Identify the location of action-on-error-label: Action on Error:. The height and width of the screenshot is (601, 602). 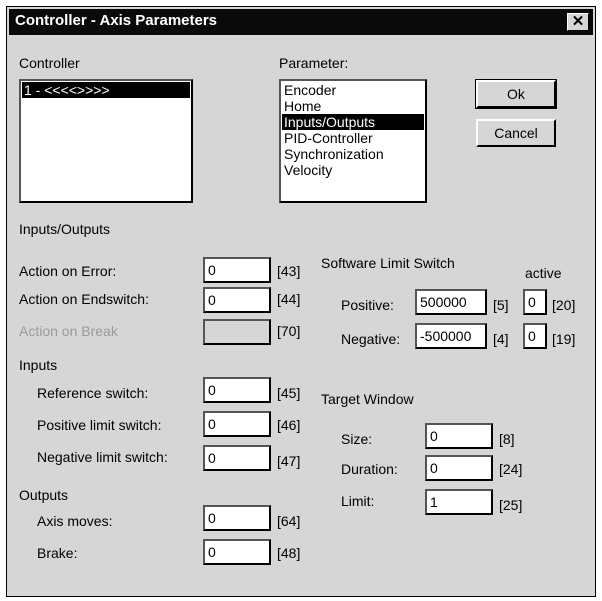
(68, 271).